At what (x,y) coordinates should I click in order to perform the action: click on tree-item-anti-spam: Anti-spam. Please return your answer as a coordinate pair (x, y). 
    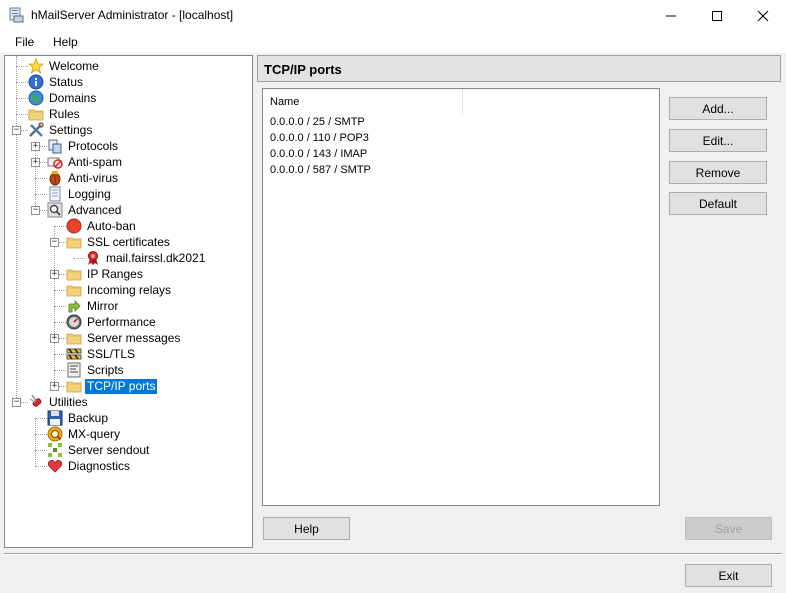
    Looking at the image, I should click on (85, 162).